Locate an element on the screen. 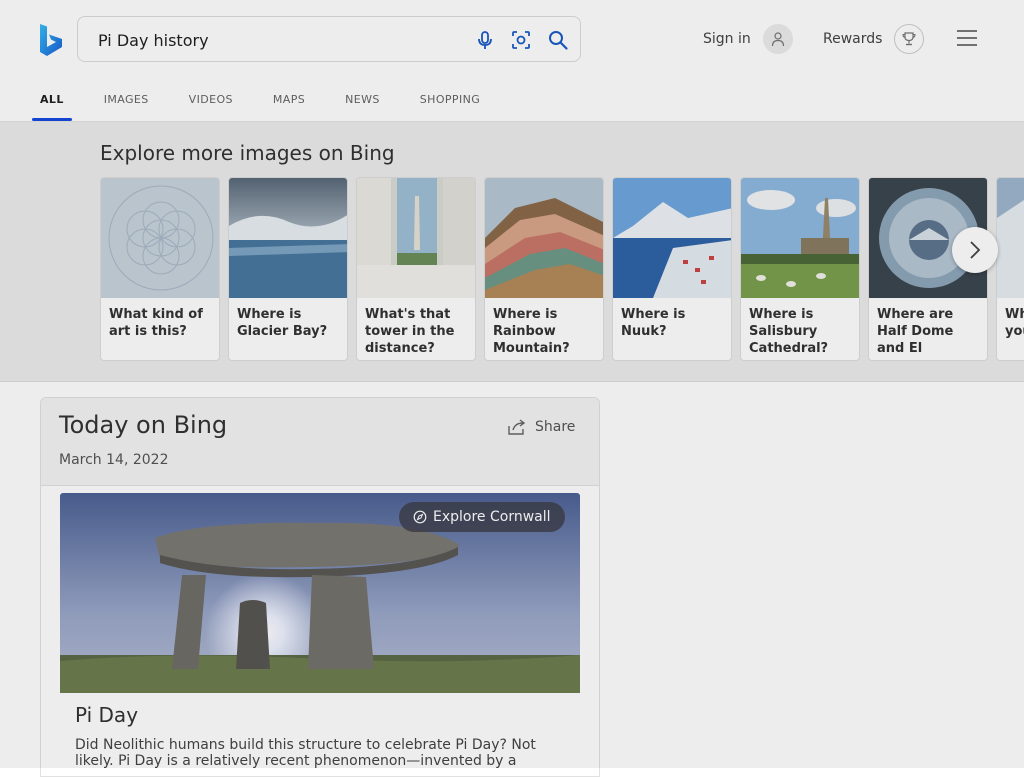 This screenshot has height=777, width=1024. share-icon is located at coordinates (517, 427).